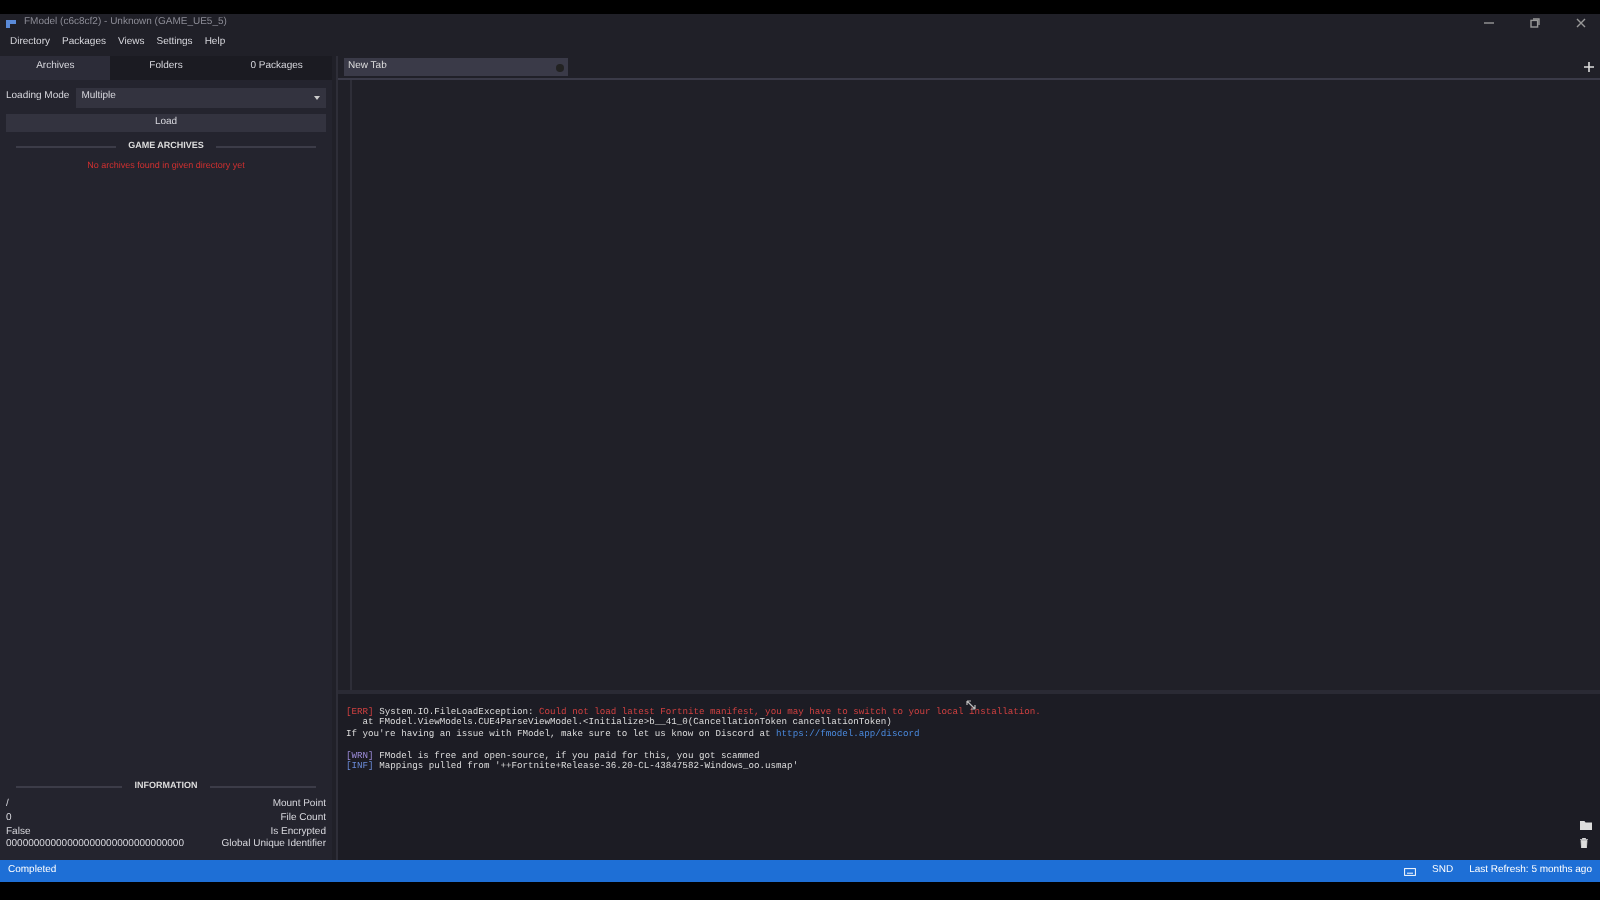 The image size is (1600, 900). What do you see at coordinates (1534, 22) in the screenshot?
I see `restore-icon` at bounding box center [1534, 22].